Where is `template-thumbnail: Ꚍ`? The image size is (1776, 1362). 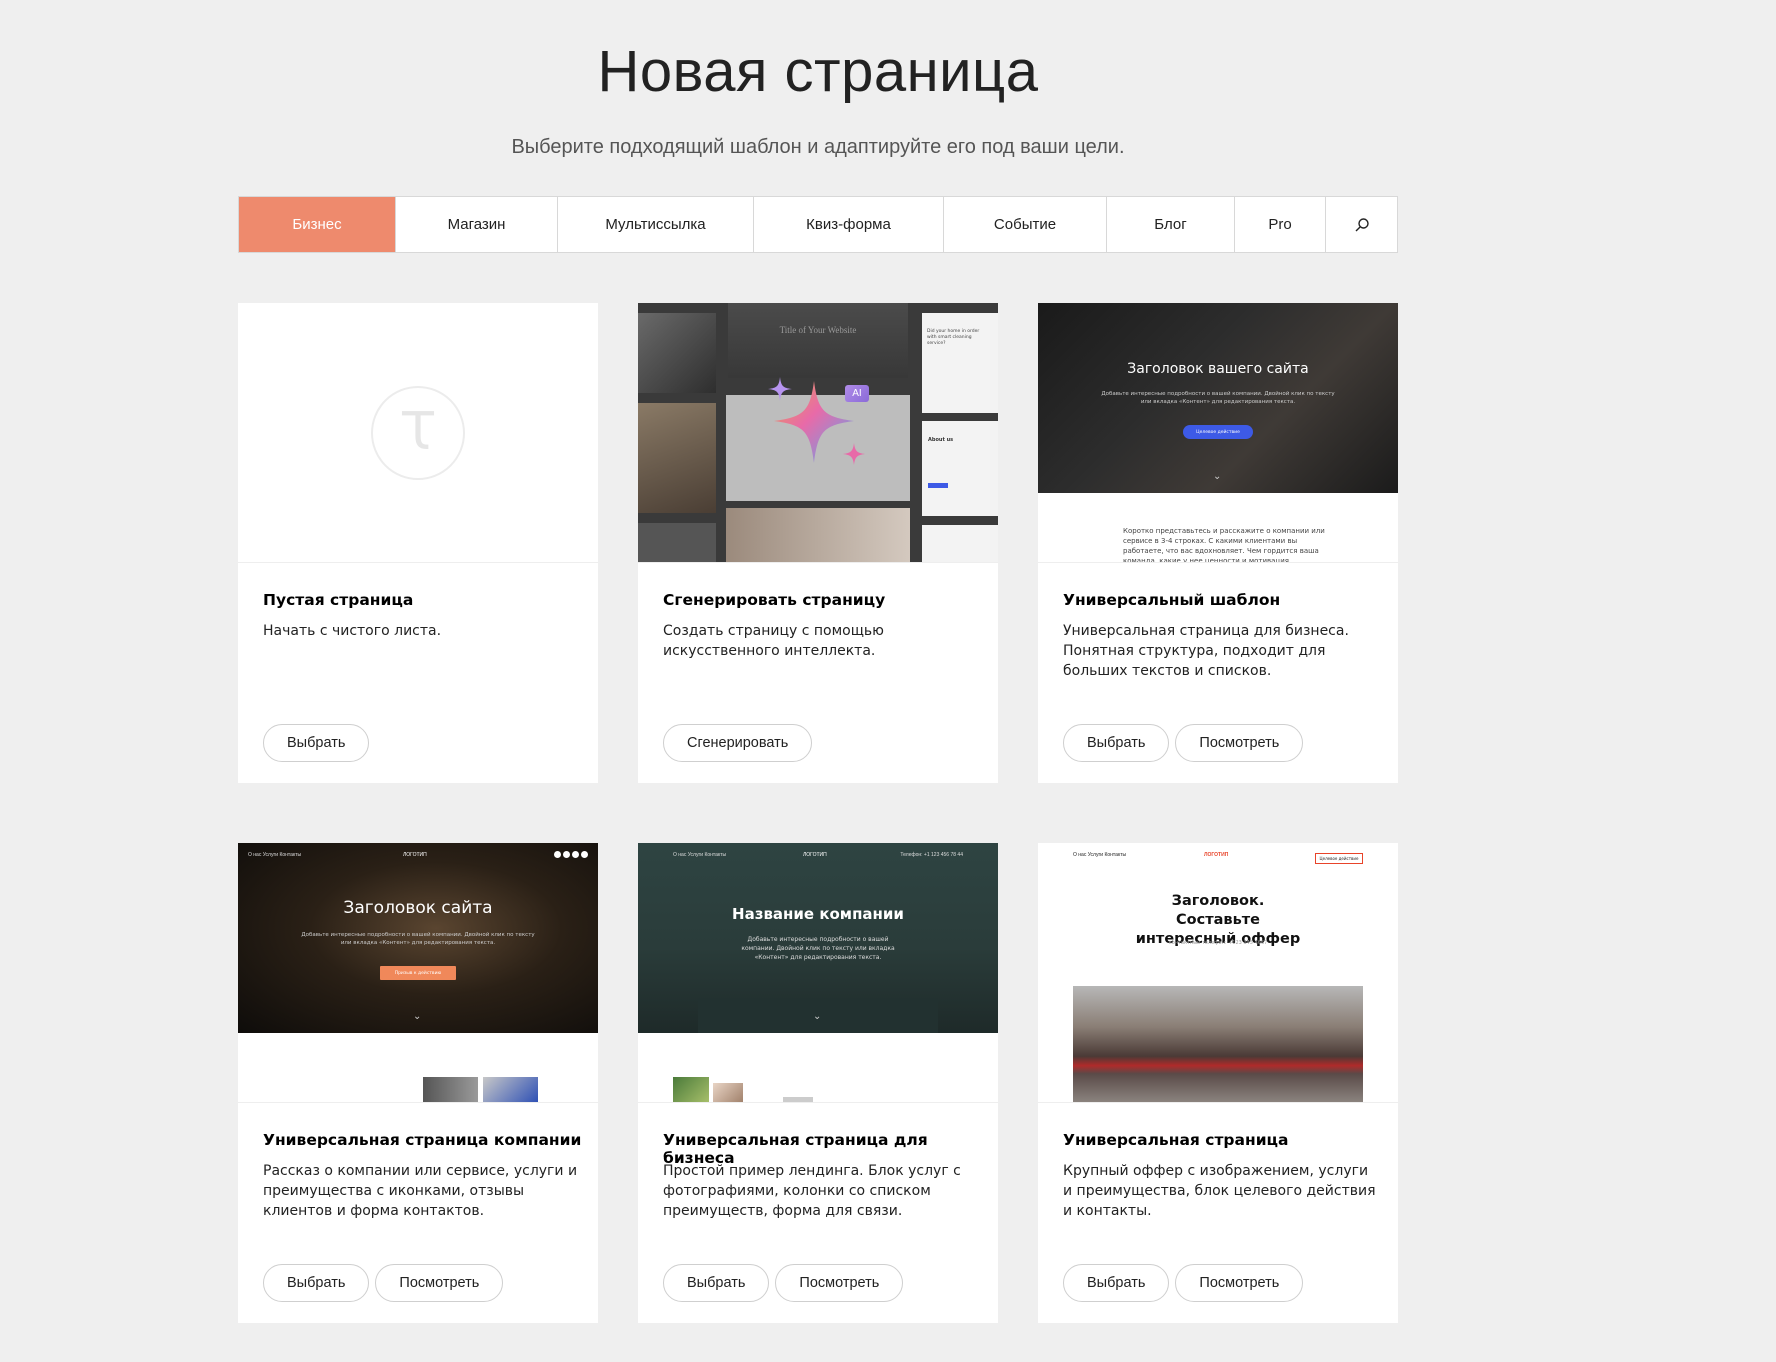
template-thumbnail: Ꚍ is located at coordinates (418, 433).